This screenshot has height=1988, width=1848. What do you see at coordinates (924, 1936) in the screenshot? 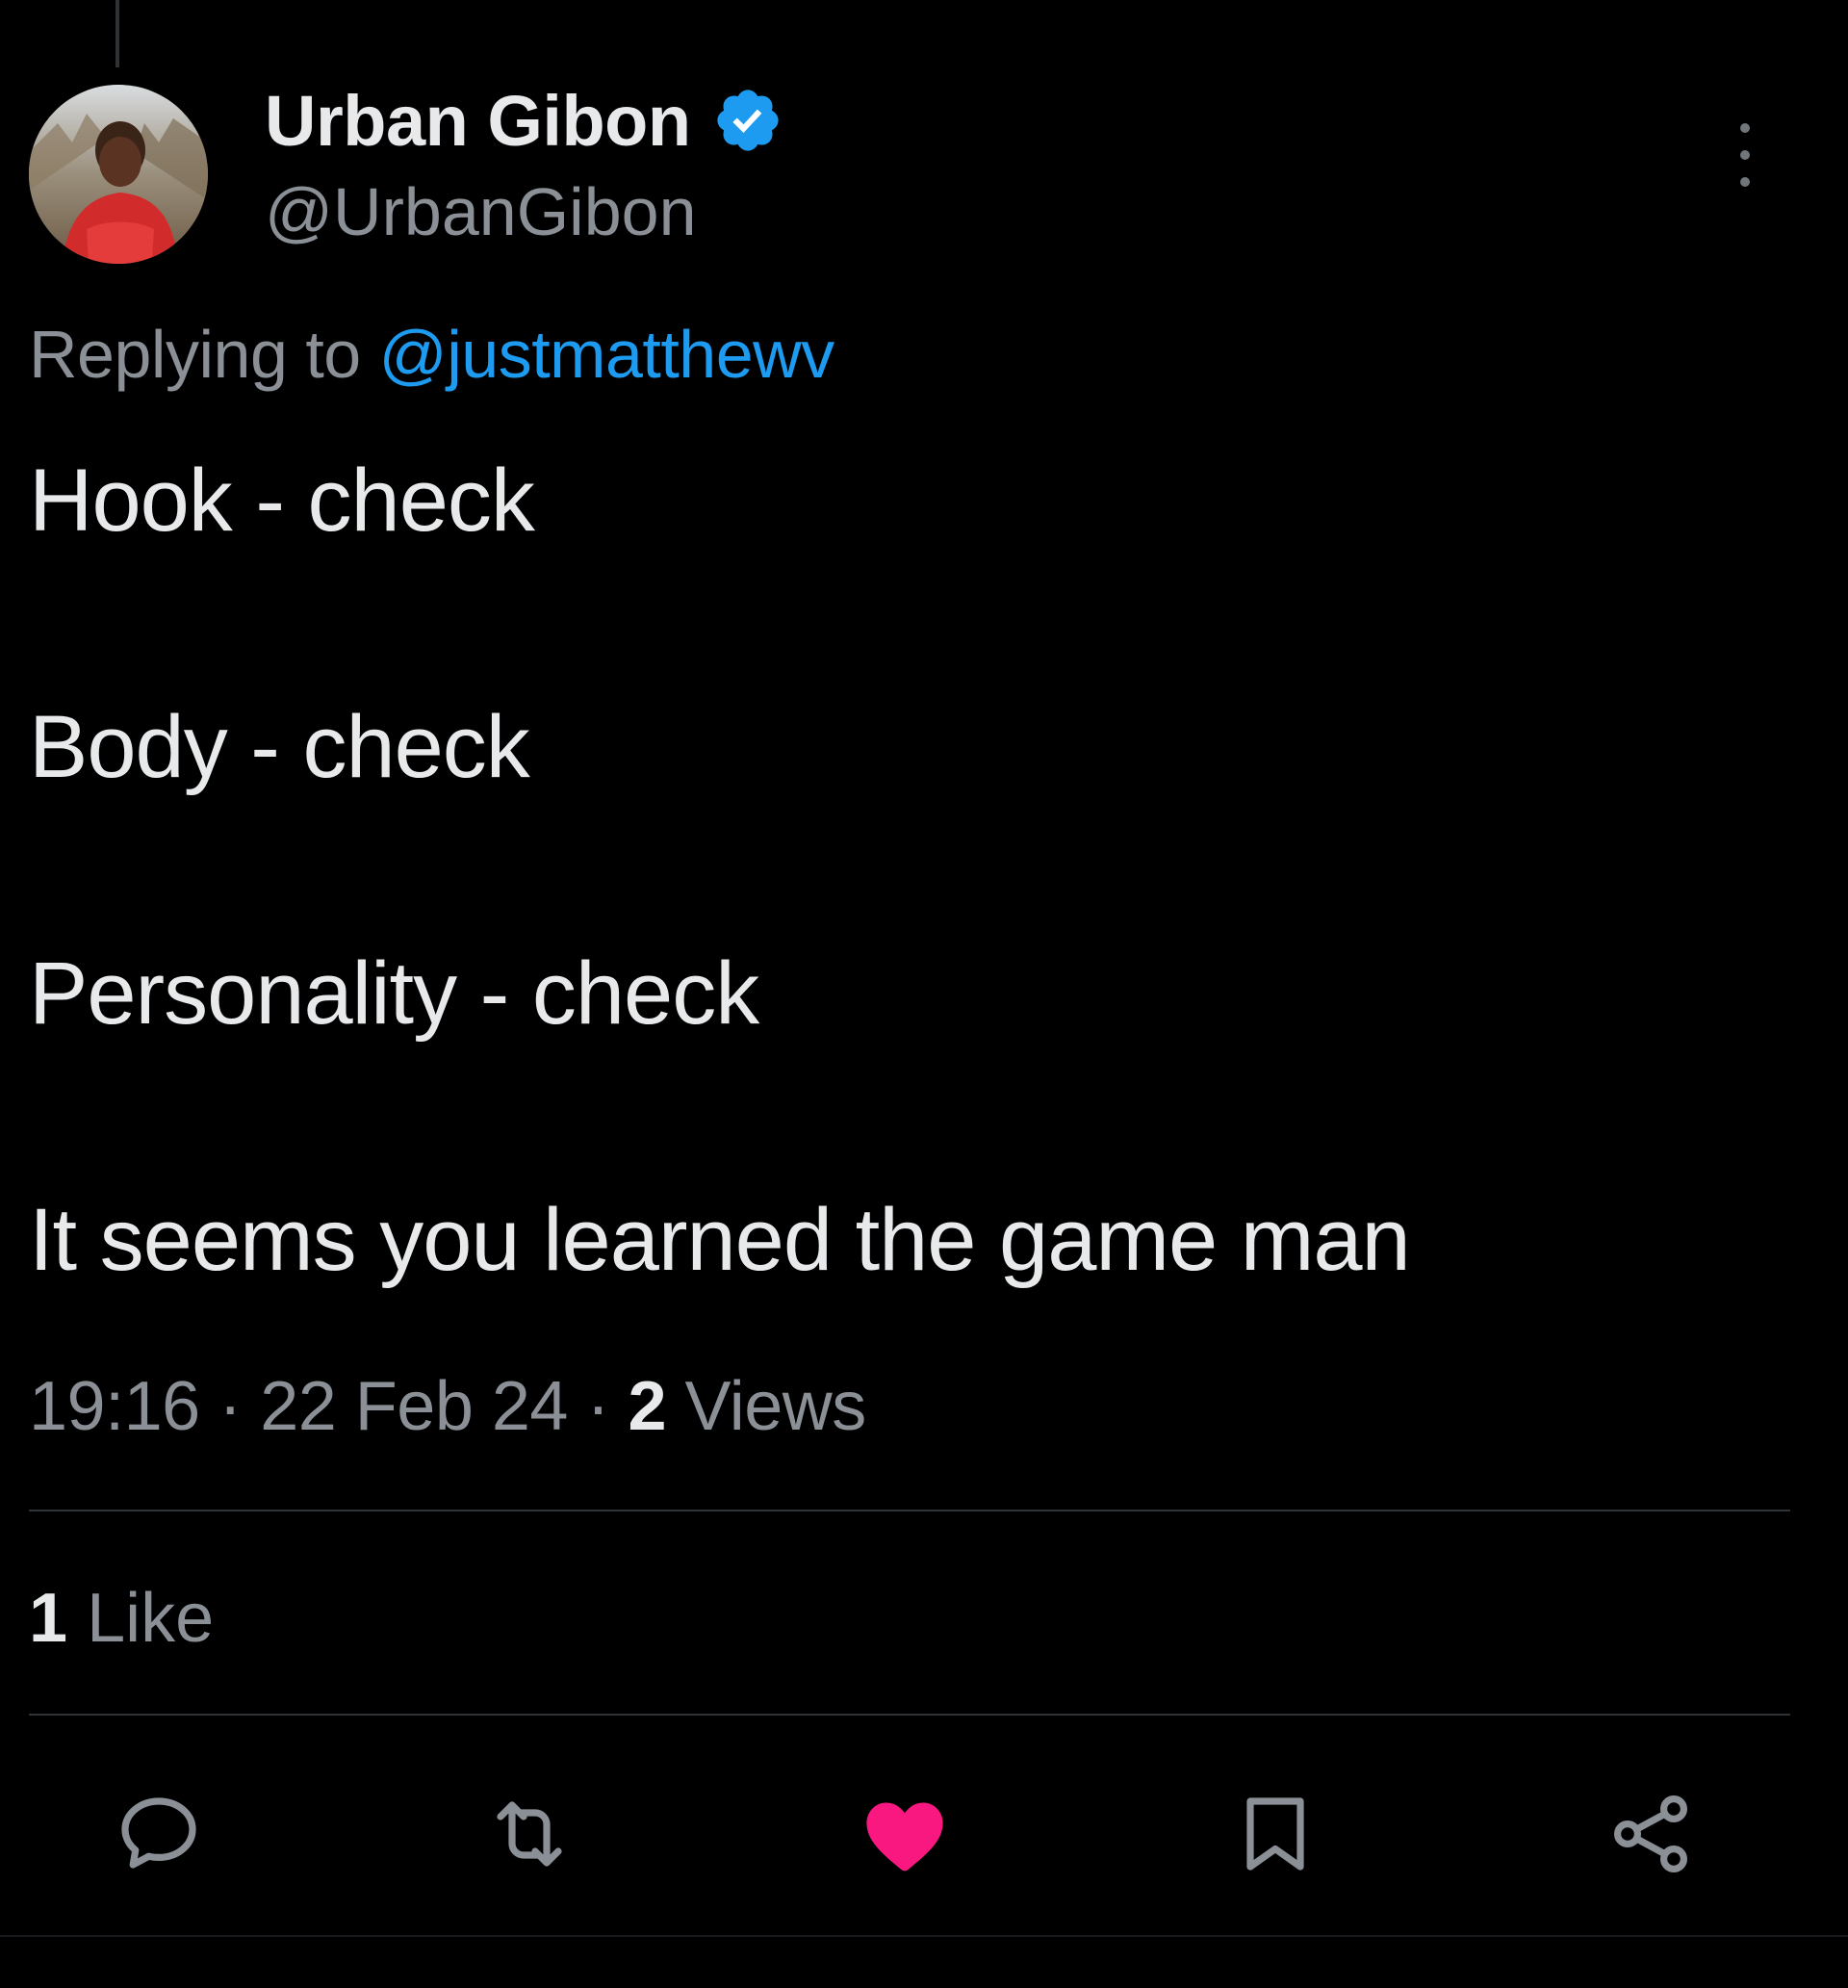
I see `bottom-divider` at bounding box center [924, 1936].